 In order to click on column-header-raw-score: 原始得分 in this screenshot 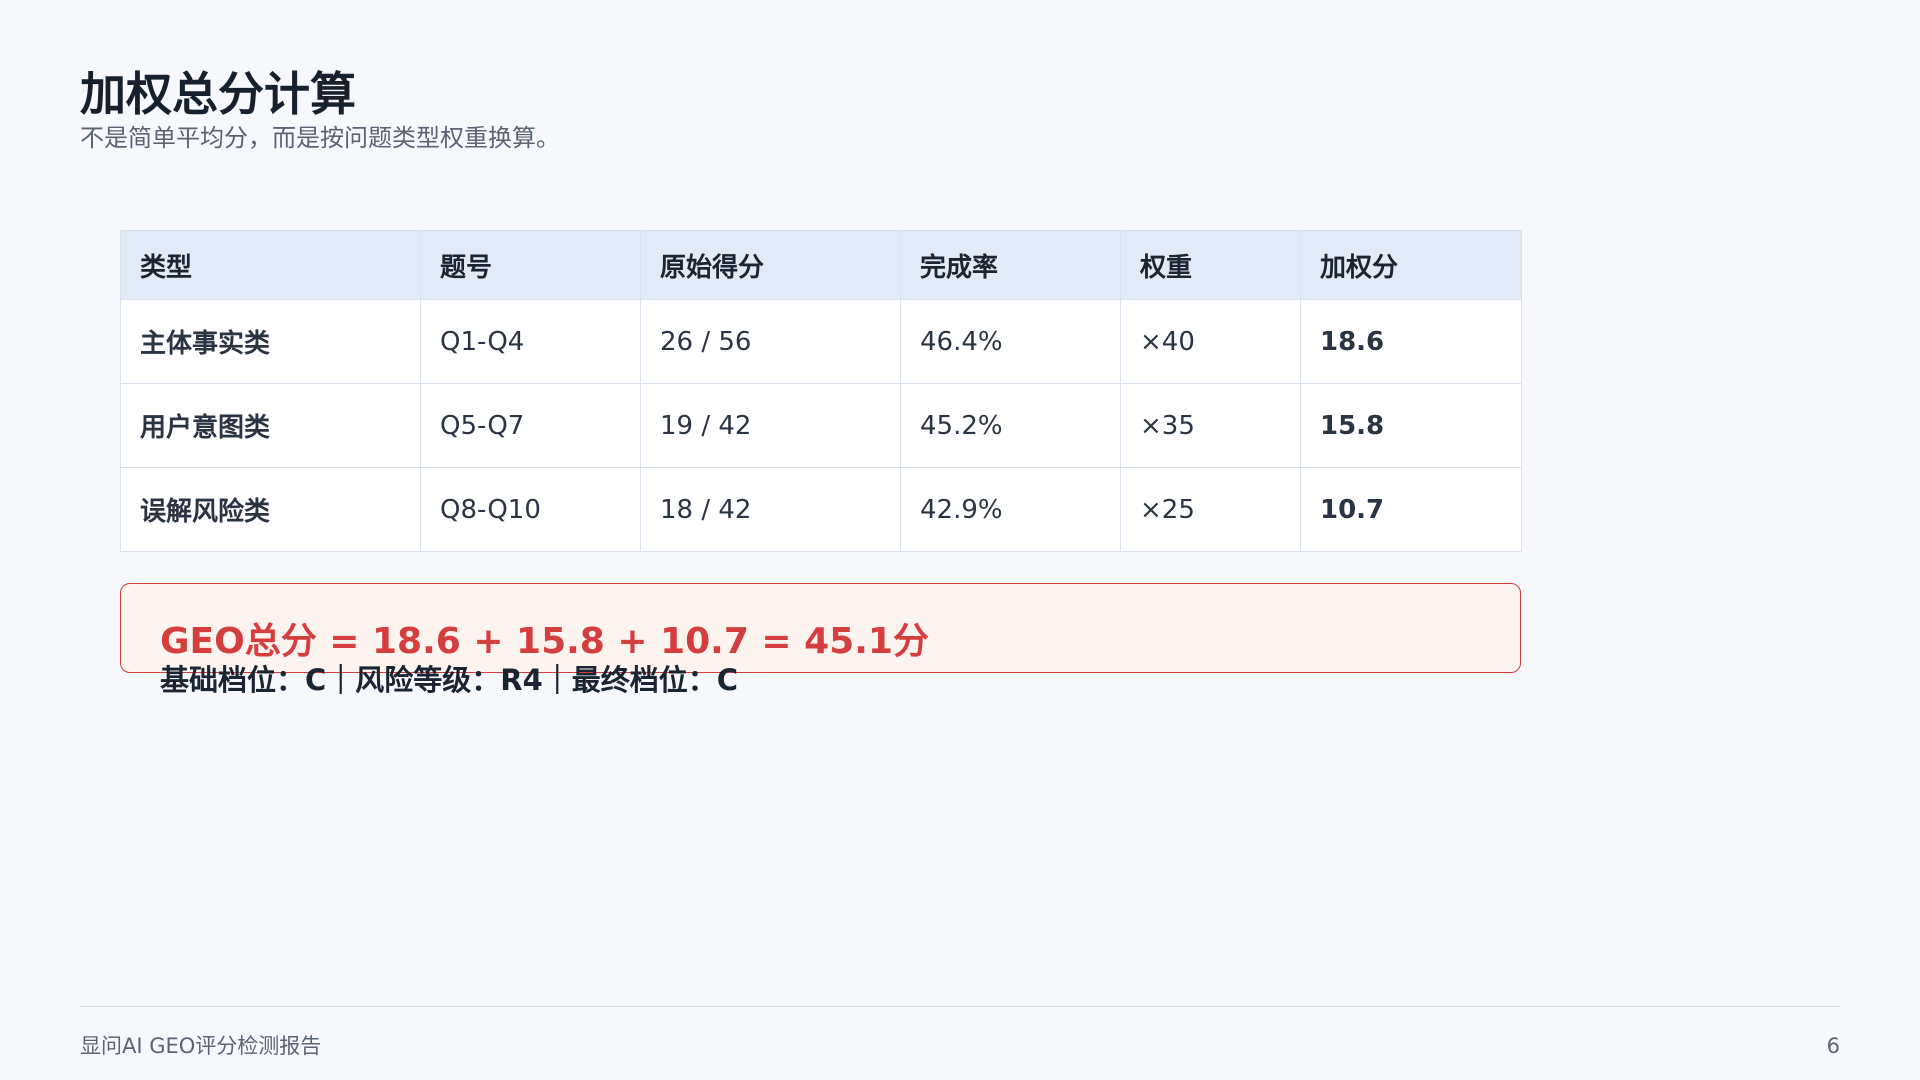, I will do `click(770, 265)`.